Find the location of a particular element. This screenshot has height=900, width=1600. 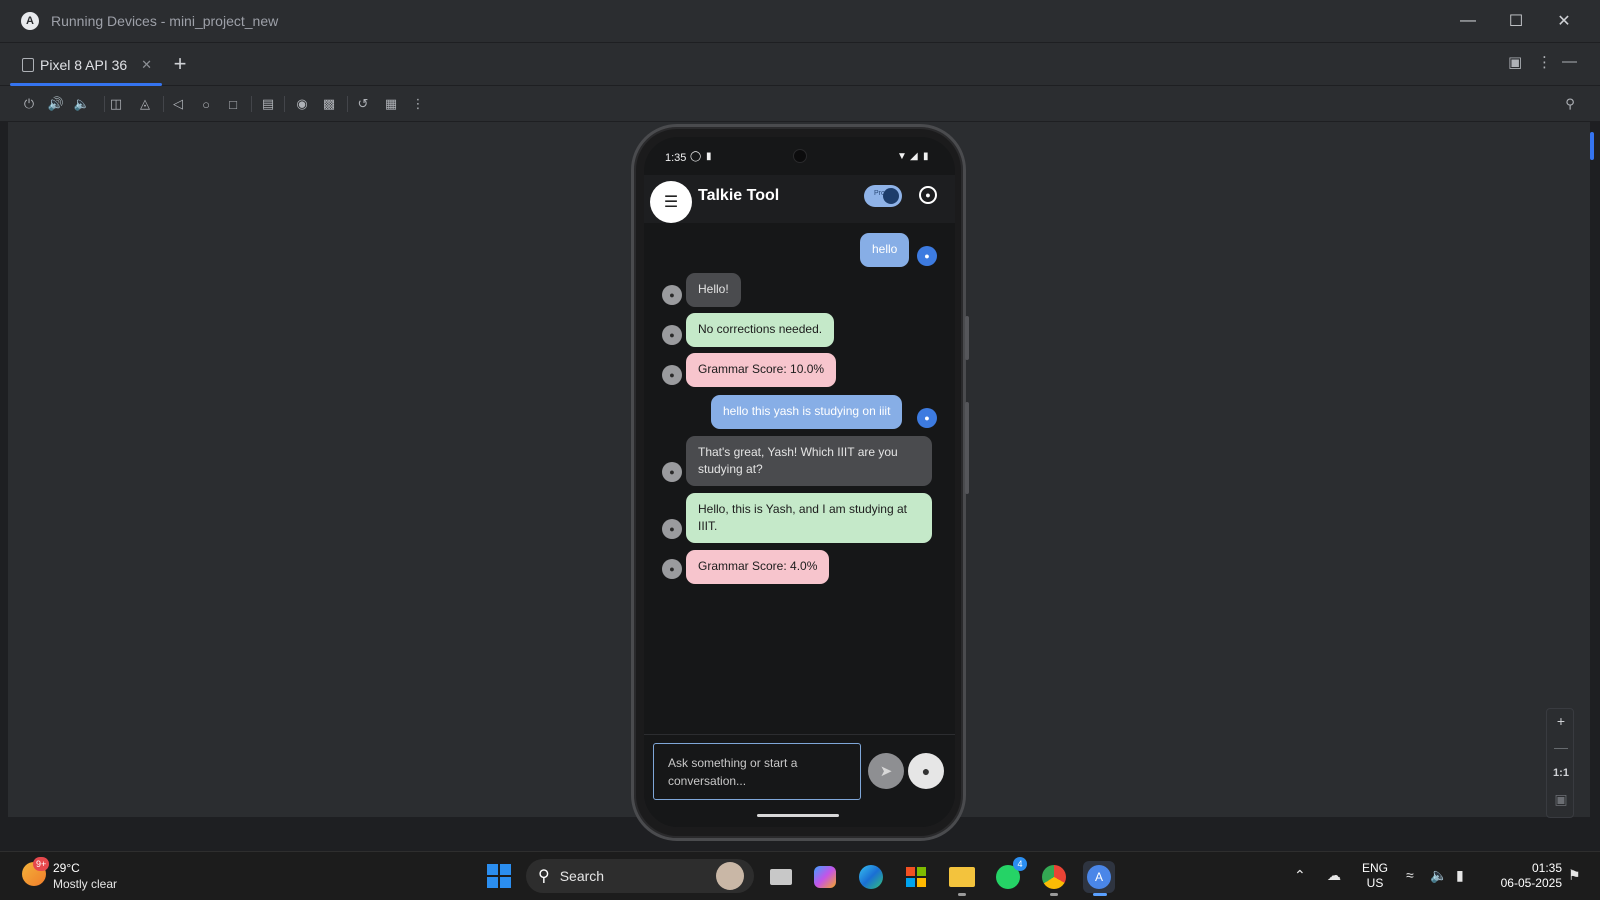

add-device-button: + is located at coordinates (180, 64).